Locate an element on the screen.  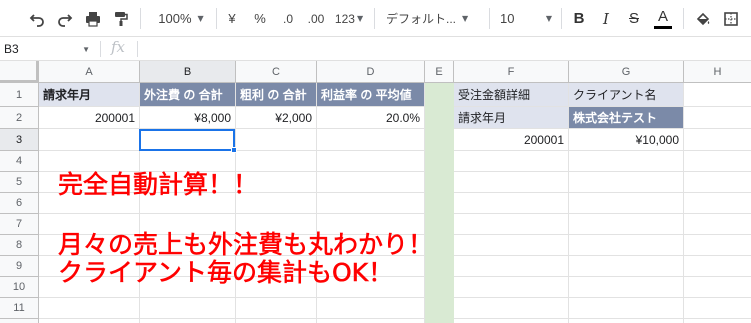
increase-decimal-button: .00 is located at coordinates (316, 18).